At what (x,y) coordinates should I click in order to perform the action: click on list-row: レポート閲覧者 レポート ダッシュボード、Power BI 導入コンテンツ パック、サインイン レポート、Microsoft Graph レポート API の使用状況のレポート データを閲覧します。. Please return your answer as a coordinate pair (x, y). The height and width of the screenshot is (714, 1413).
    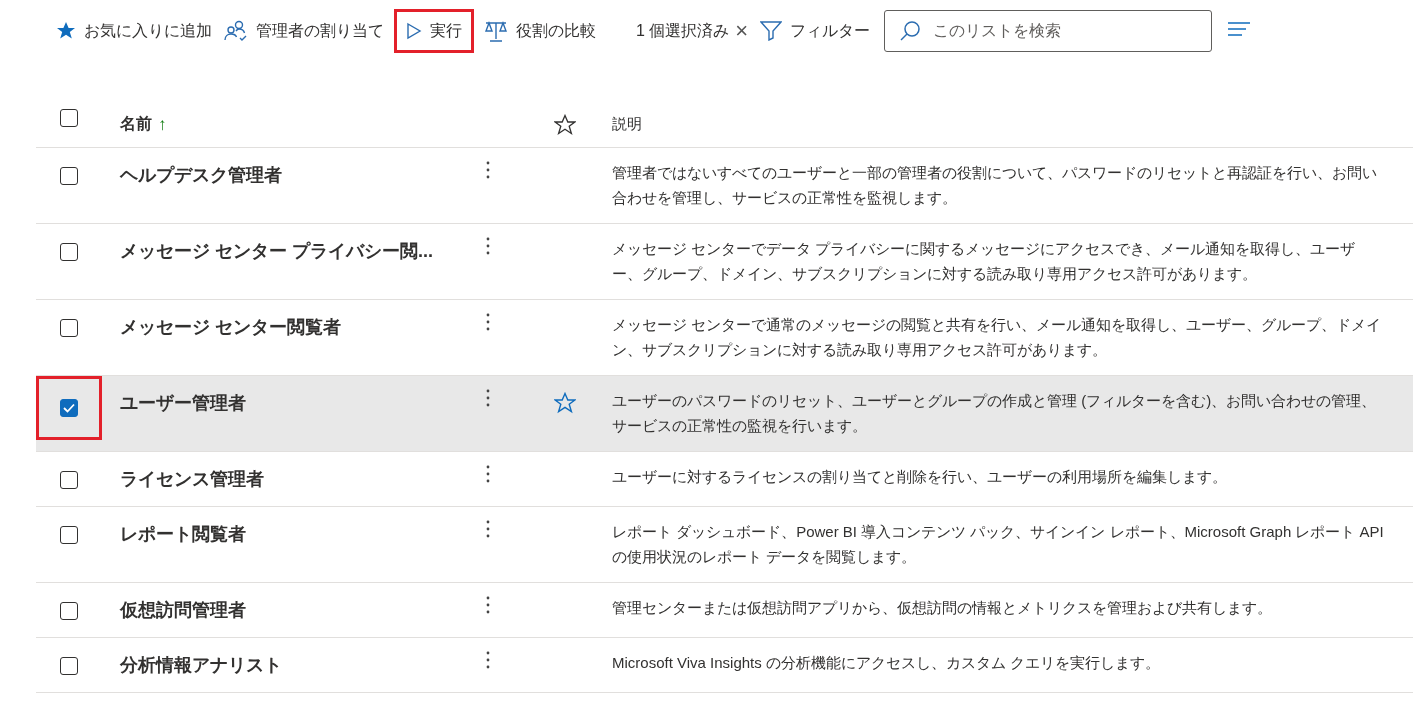
    Looking at the image, I should click on (724, 545).